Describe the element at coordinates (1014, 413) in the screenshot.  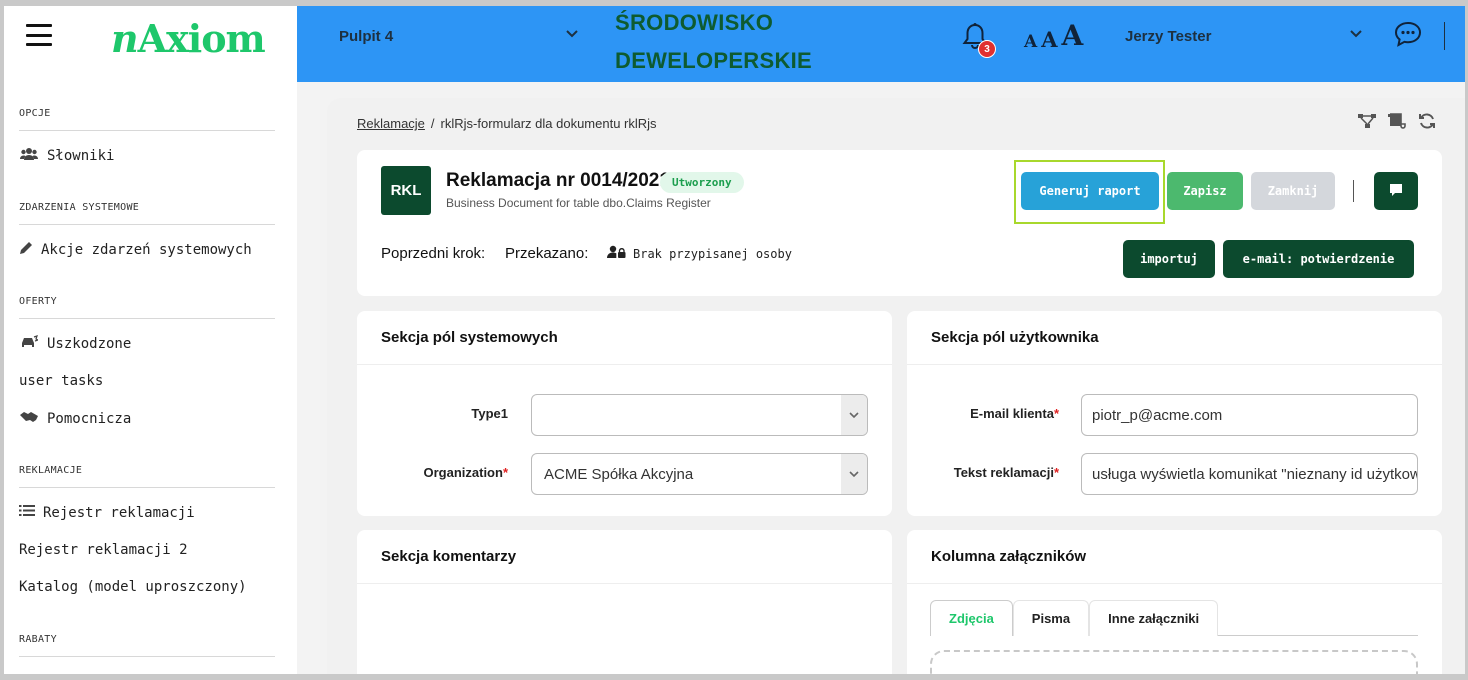
I see `field-label-email: E-mail klienta*` at that location.